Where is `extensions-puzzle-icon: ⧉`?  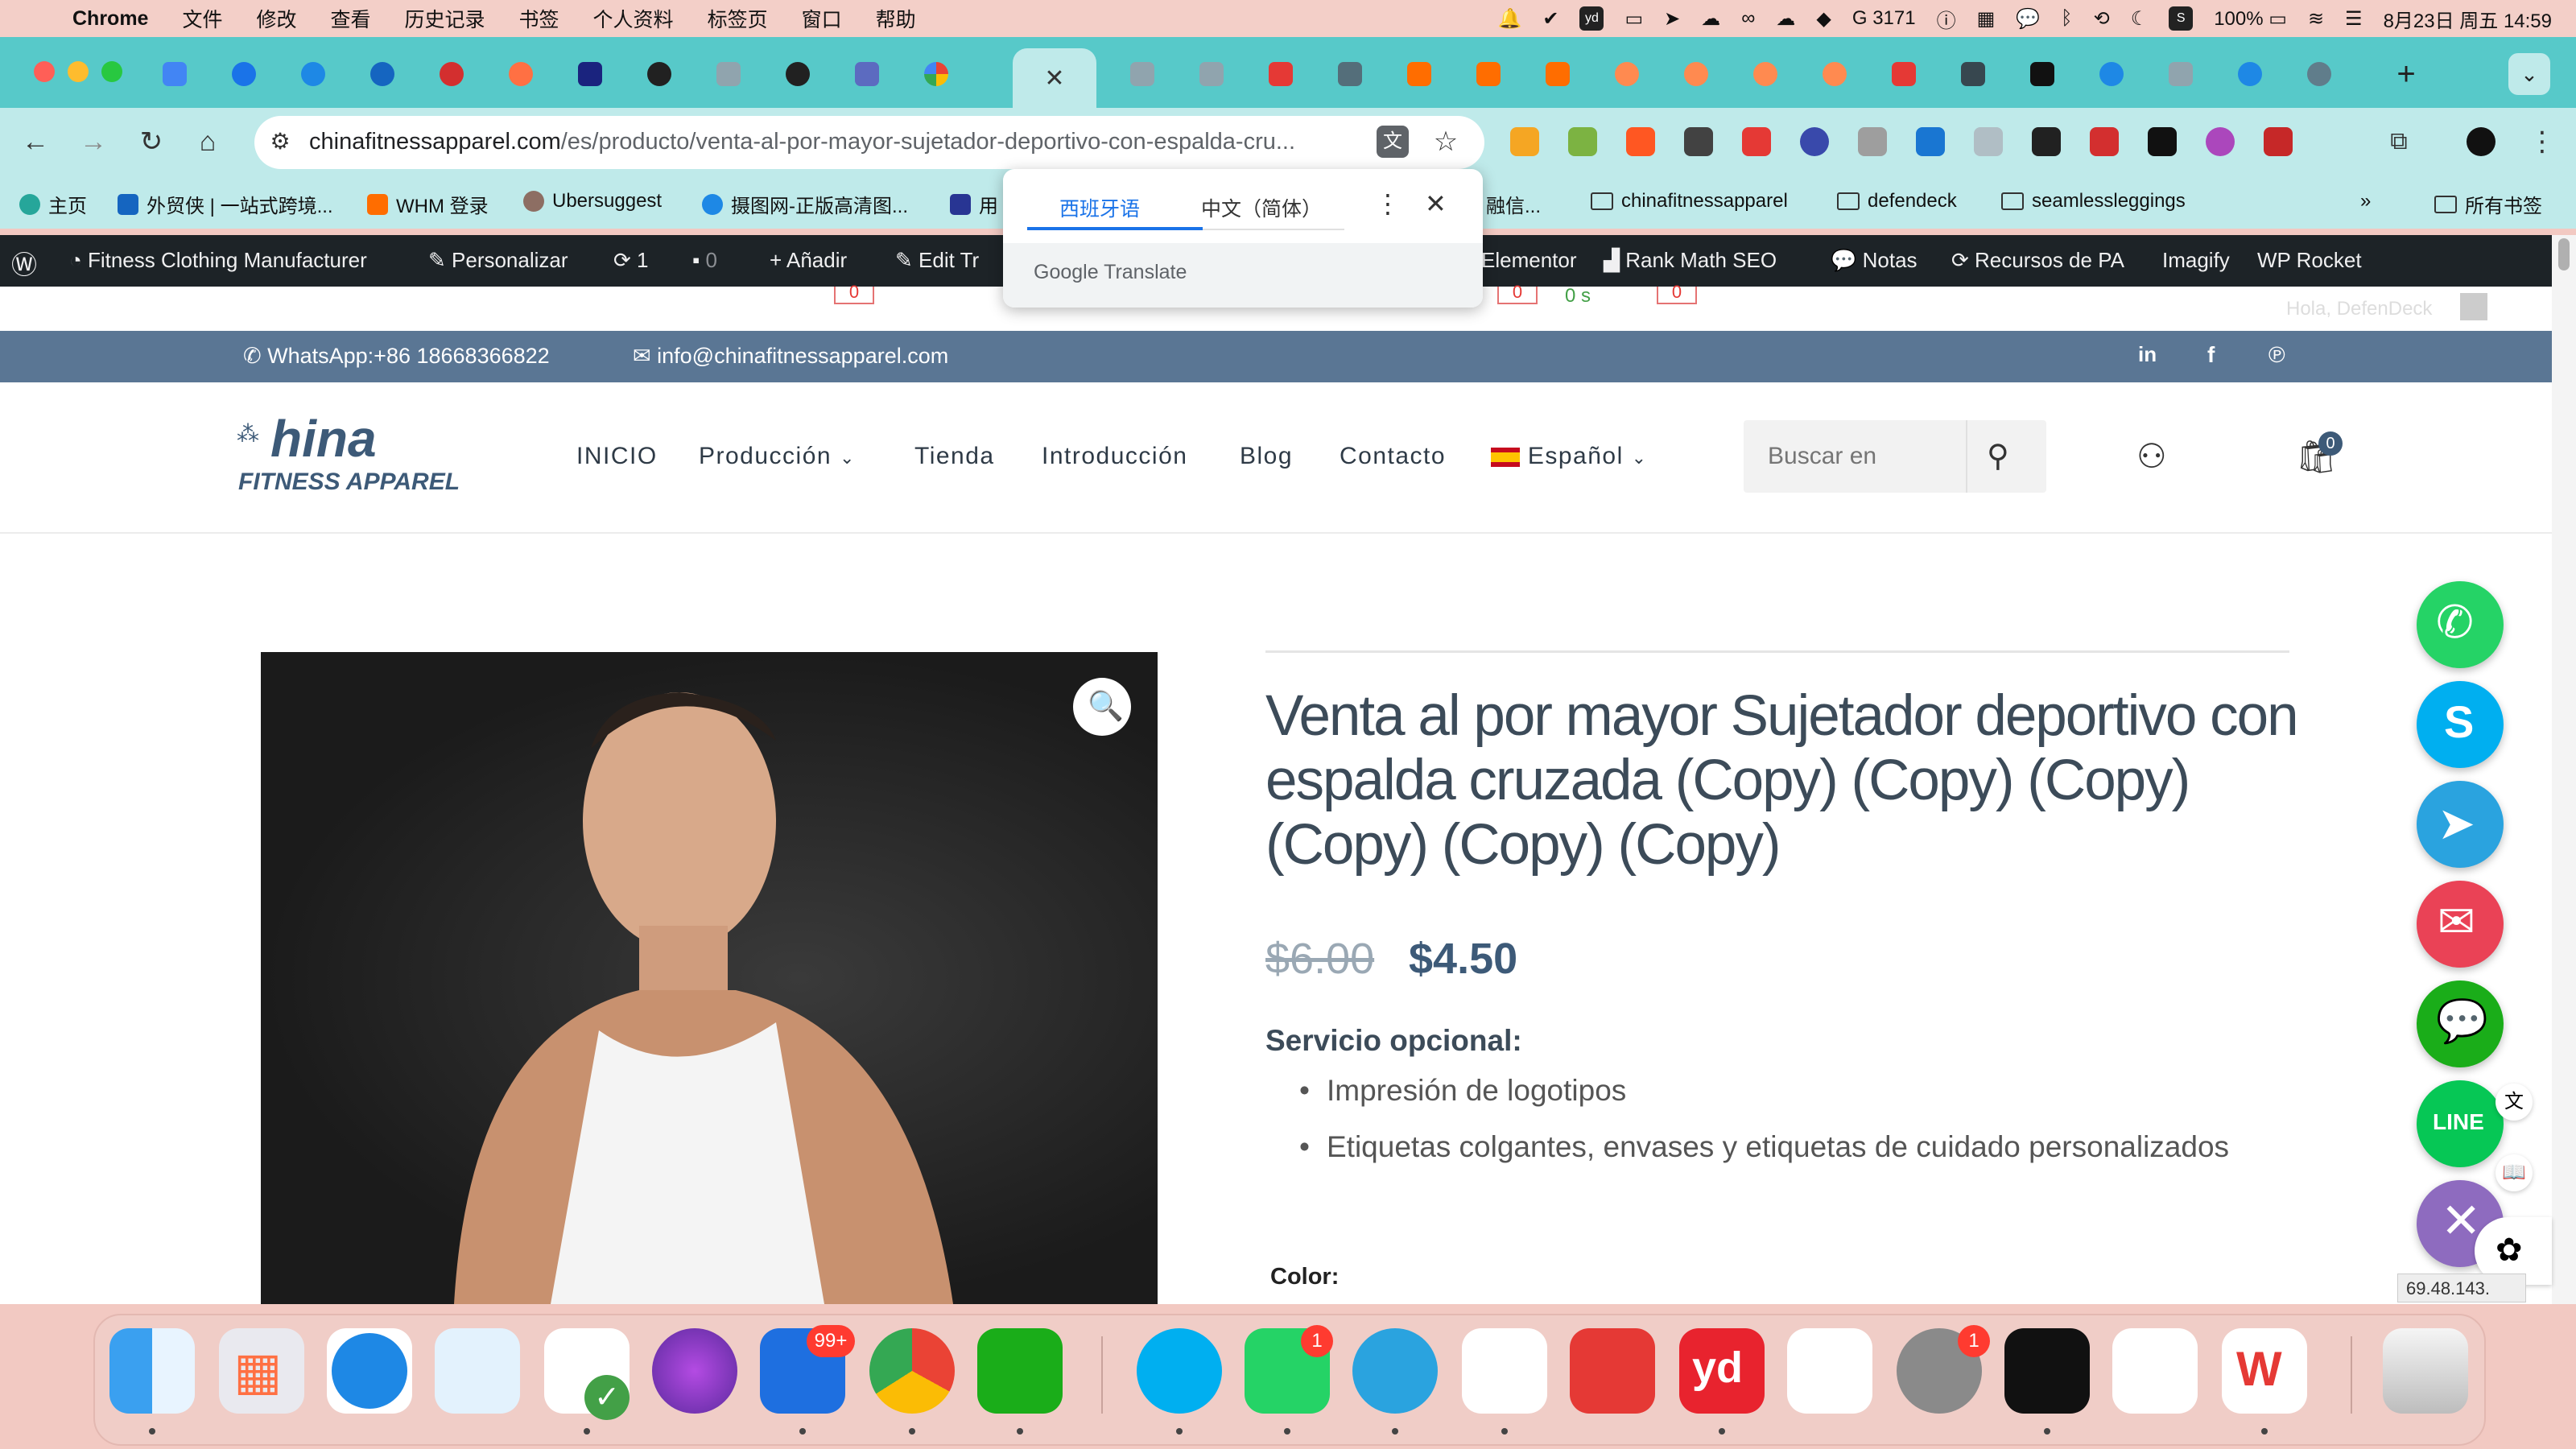
extensions-puzzle-icon: ⧉ is located at coordinates (2399, 142).